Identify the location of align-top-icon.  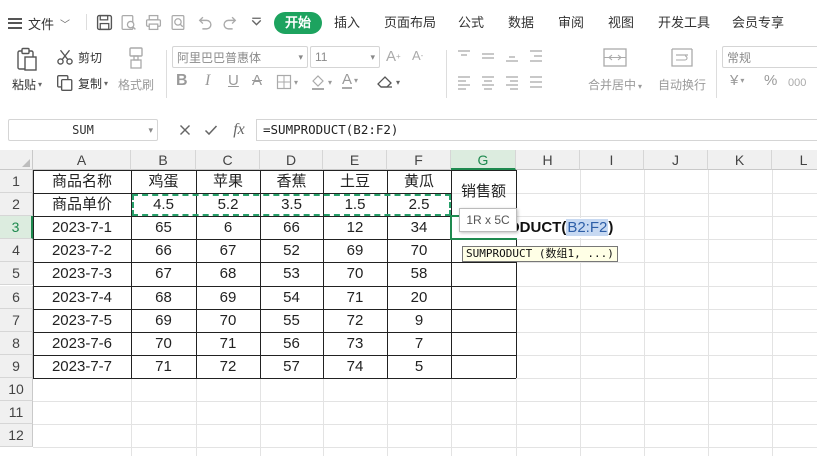
(464, 56).